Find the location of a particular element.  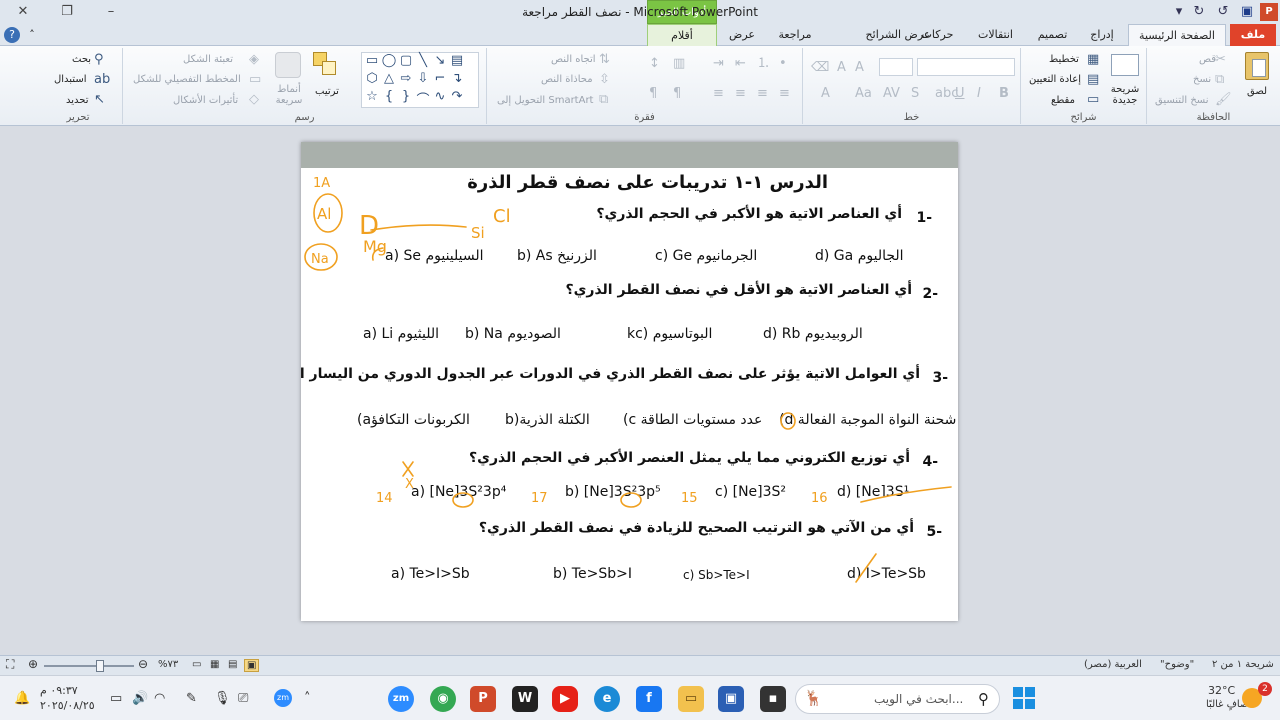

clock-date: ٢٠٢٥/٠٨/٢٥ is located at coordinates (67, 705).